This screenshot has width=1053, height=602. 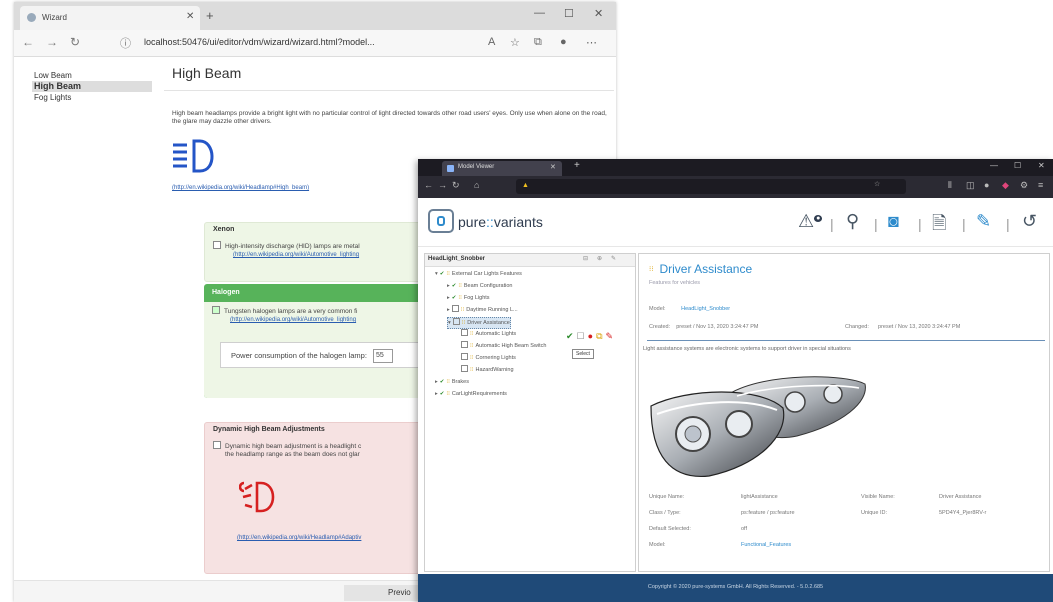 What do you see at coordinates (613, 258) in the screenshot?
I see `edit-tree-icon: ✎` at bounding box center [613, 258].